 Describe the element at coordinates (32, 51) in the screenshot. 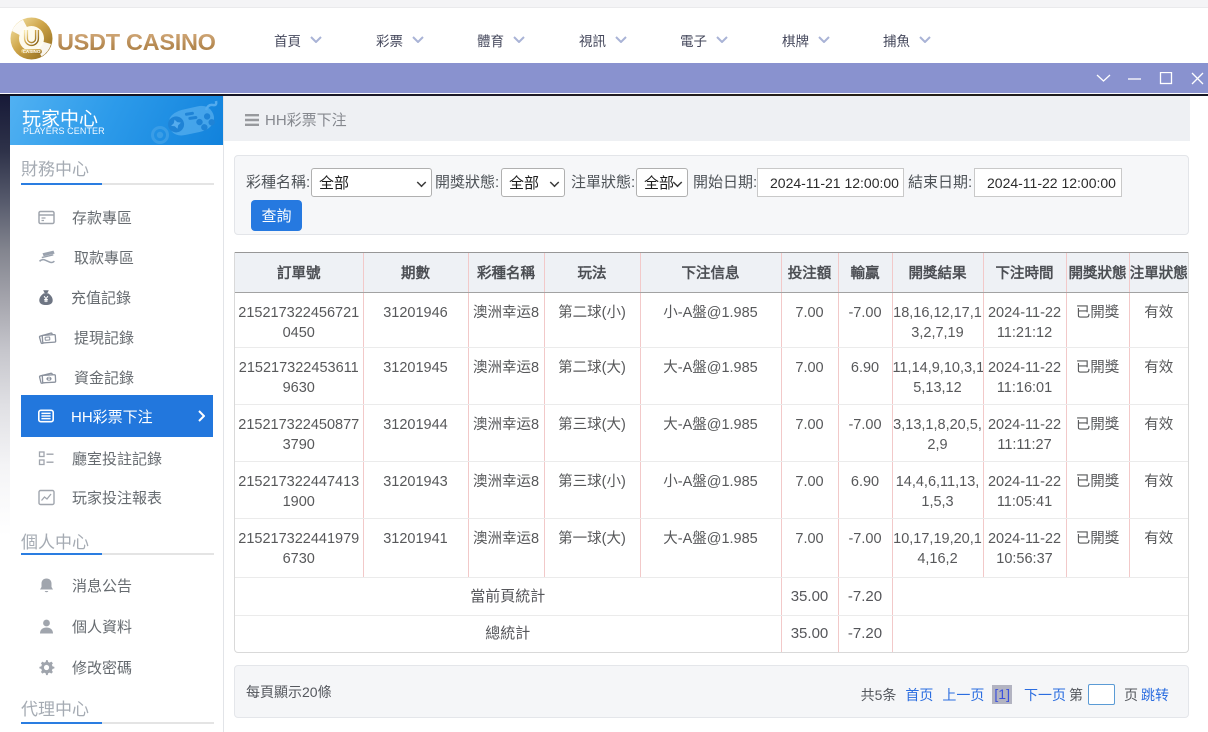

I see `svg-text: CASINO` at that location.